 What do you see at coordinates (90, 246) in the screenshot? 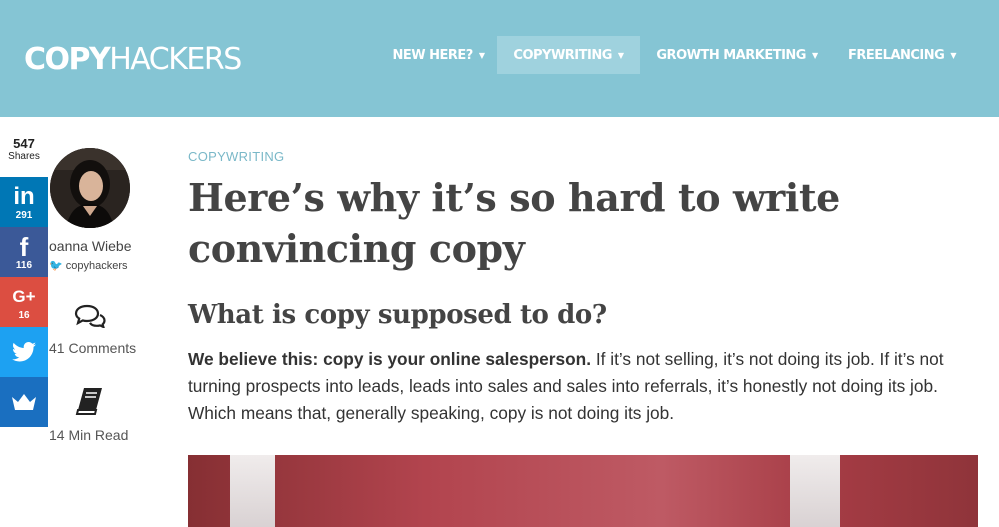
I see `author-name: oanna Wiebe` at bounding box center [90, 246].